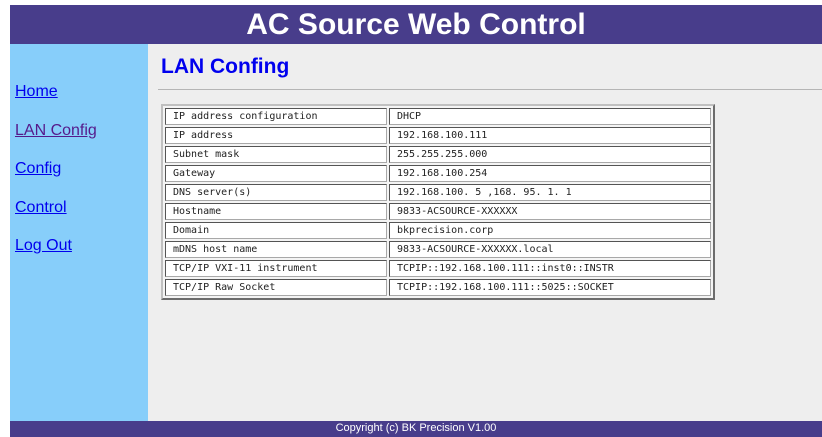  I want to click on setting-value: bkprecision.corp, so click(550, 230).